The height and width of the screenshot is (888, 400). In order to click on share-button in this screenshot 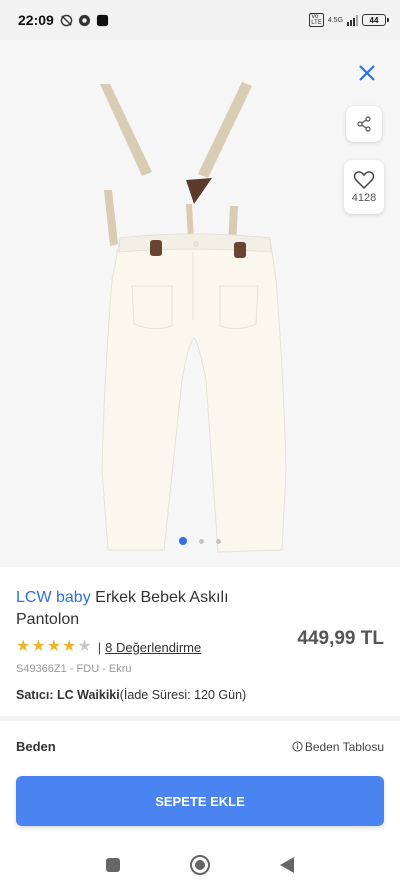, I will do `click(364, 124)`.